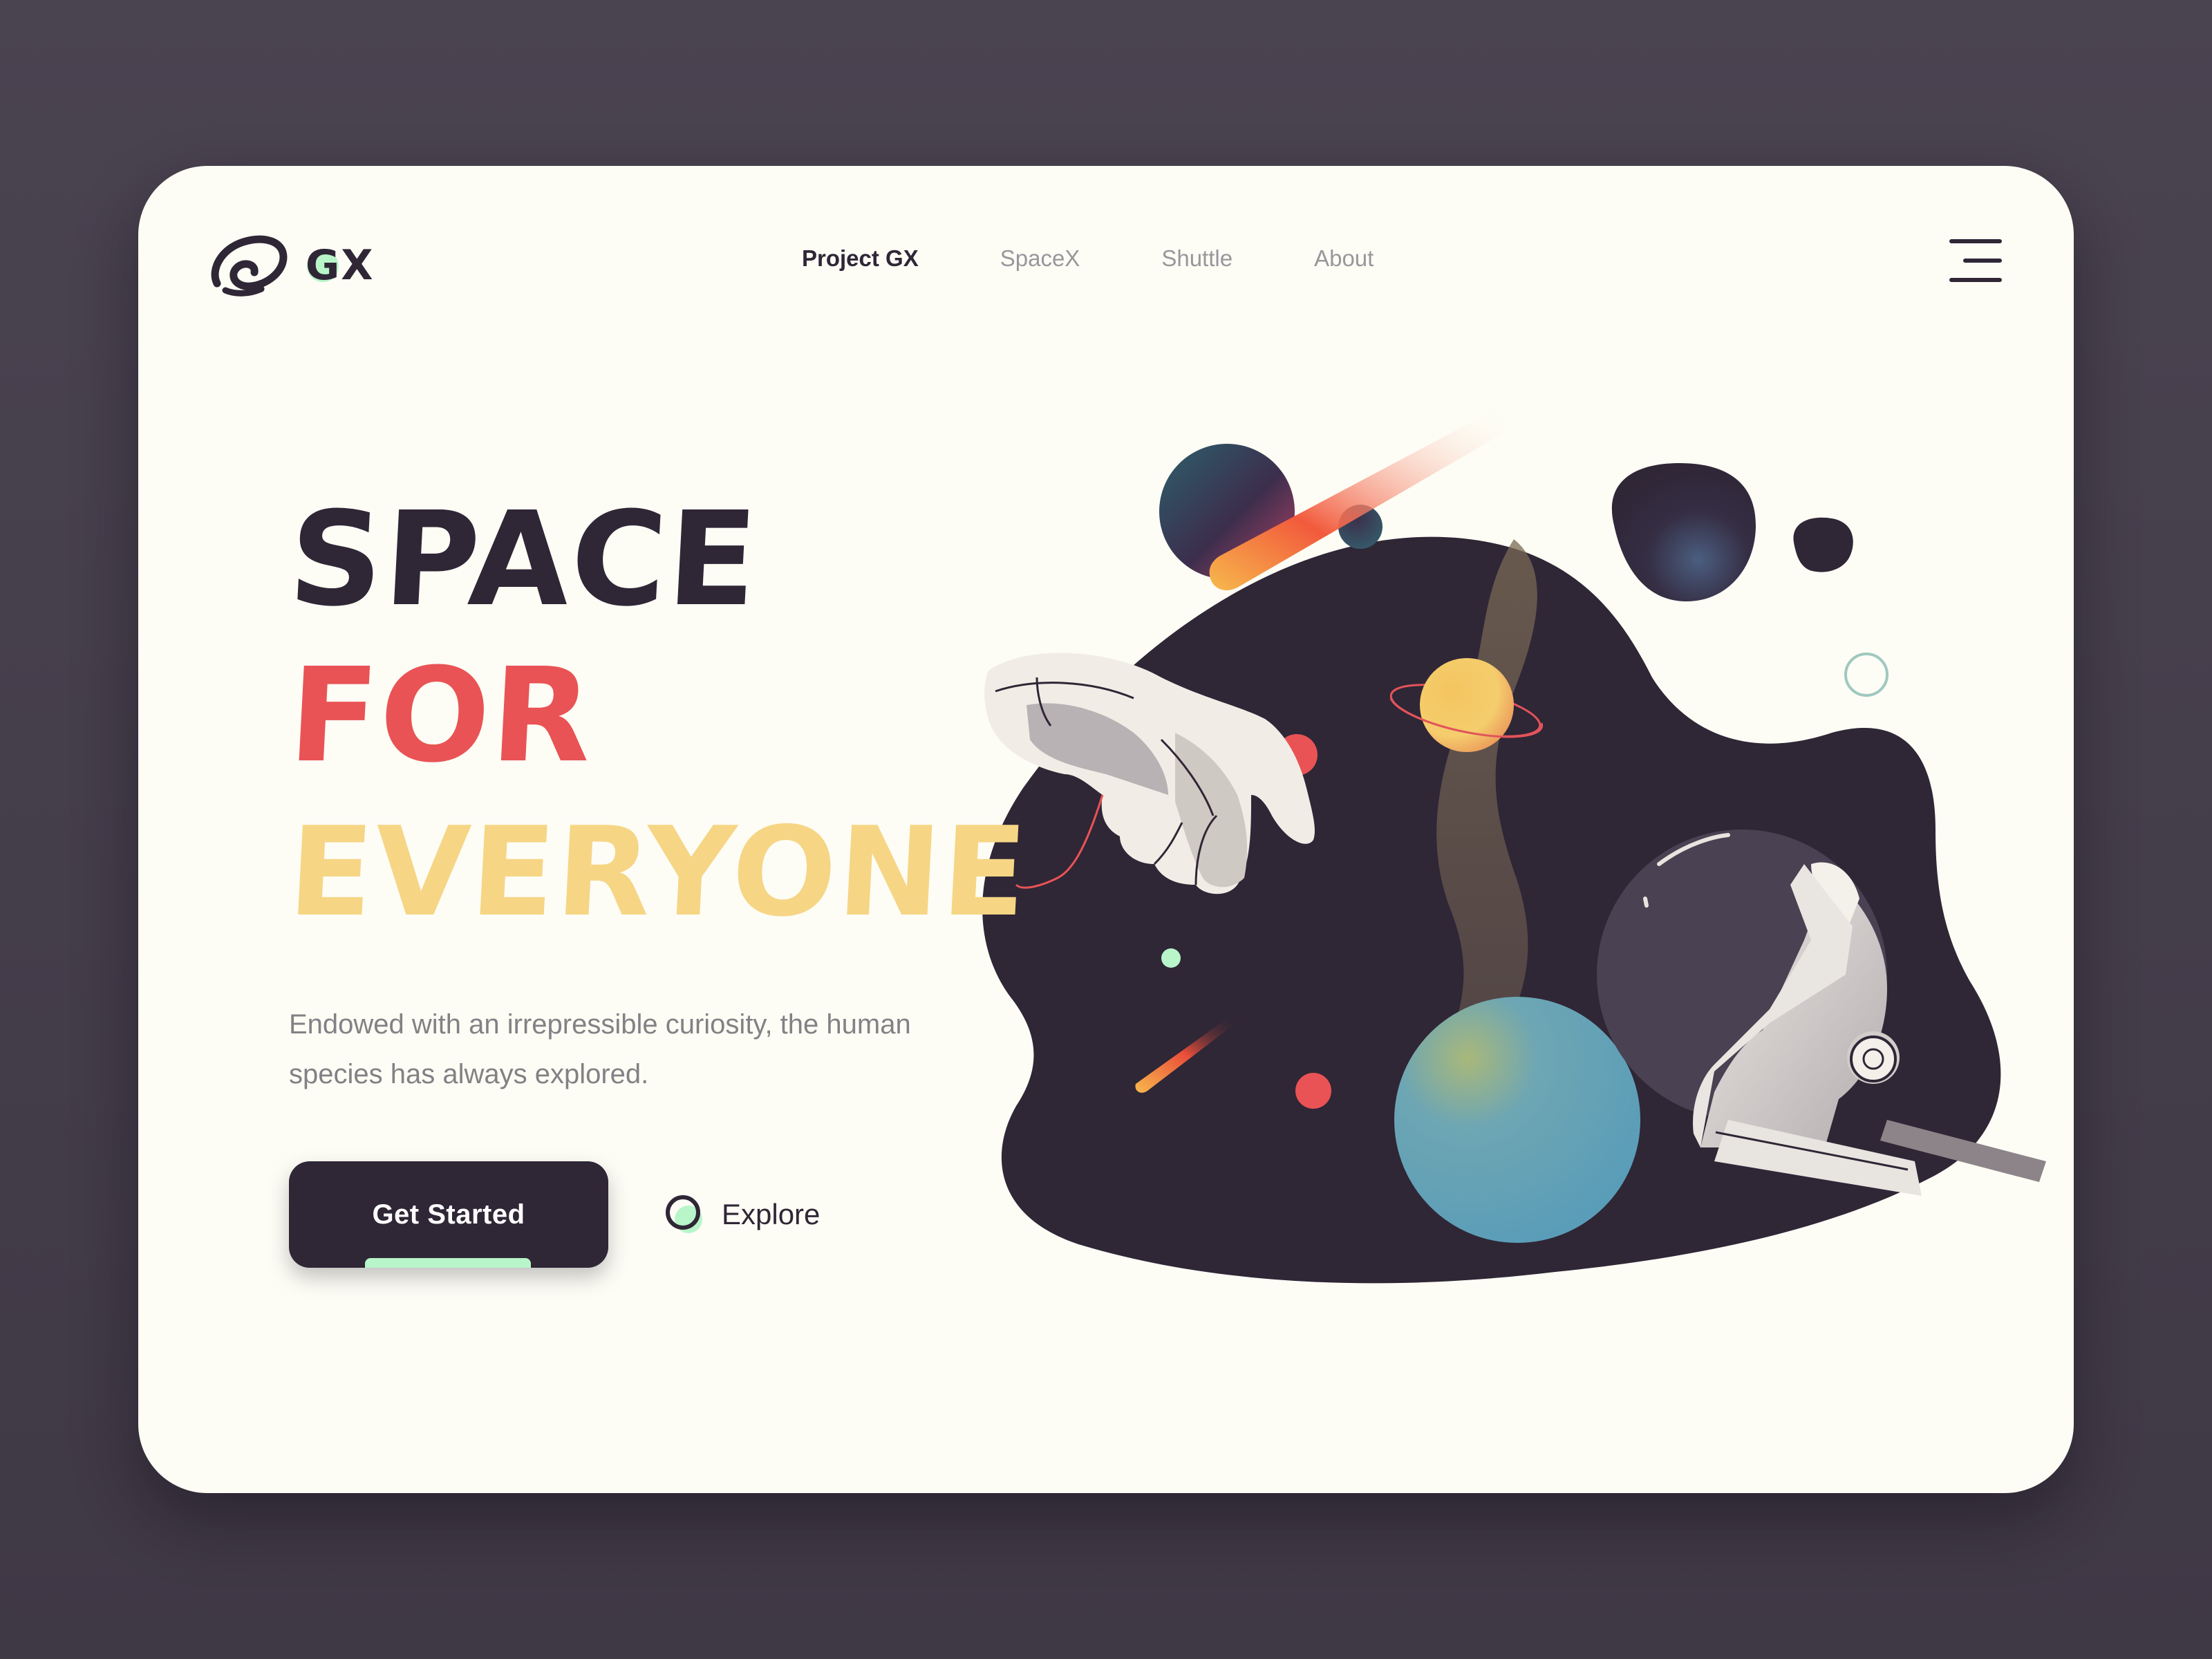 Image resolution: width=2212 pixels, height=1659 pixels. I want to click on purple-planet, so click(1227, 511).